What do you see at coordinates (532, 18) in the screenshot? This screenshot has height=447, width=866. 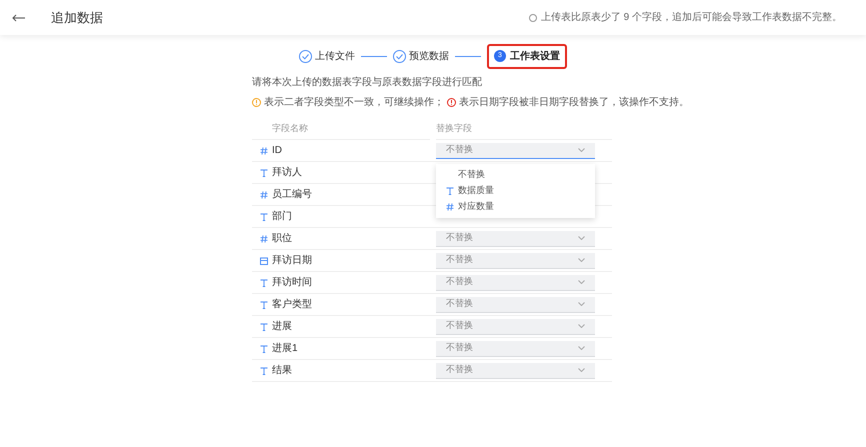 I see `info-icon` at bounding box center [532, 18].